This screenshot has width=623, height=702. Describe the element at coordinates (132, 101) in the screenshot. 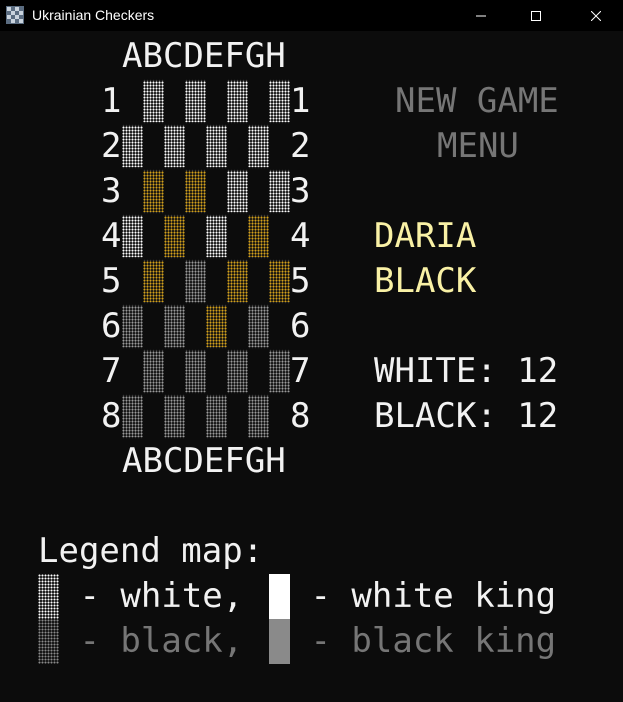

I see `board-square-A1` at that location.